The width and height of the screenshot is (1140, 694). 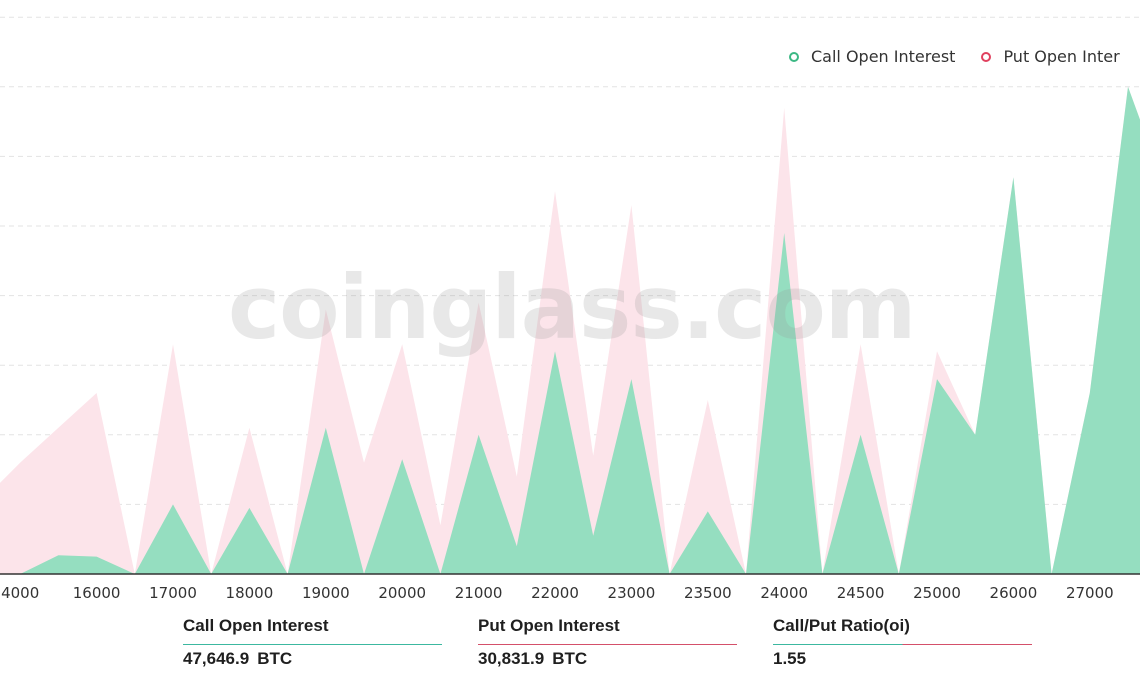 What do you see at coordinates (250, 593) in the screenshot?
I see `x-tick-label: 18000` at bounding box center [250, 593].